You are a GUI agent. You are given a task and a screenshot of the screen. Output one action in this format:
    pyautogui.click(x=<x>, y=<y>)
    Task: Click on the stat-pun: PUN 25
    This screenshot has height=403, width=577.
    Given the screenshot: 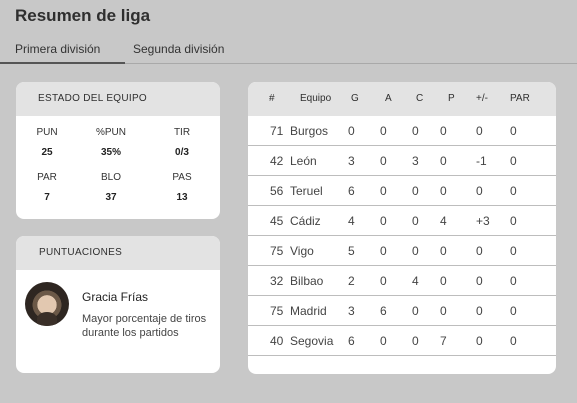 What is the action you would take?
    pyautogui.click(x=47, y=142)
    